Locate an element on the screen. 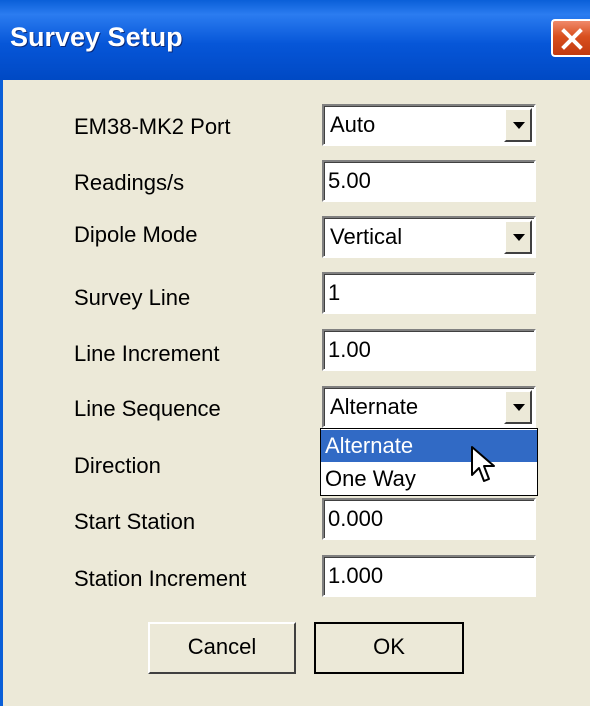 The width and height of the screenshot is (590, 706). survey-line-input: 1 is located at coordinates (429, 293).